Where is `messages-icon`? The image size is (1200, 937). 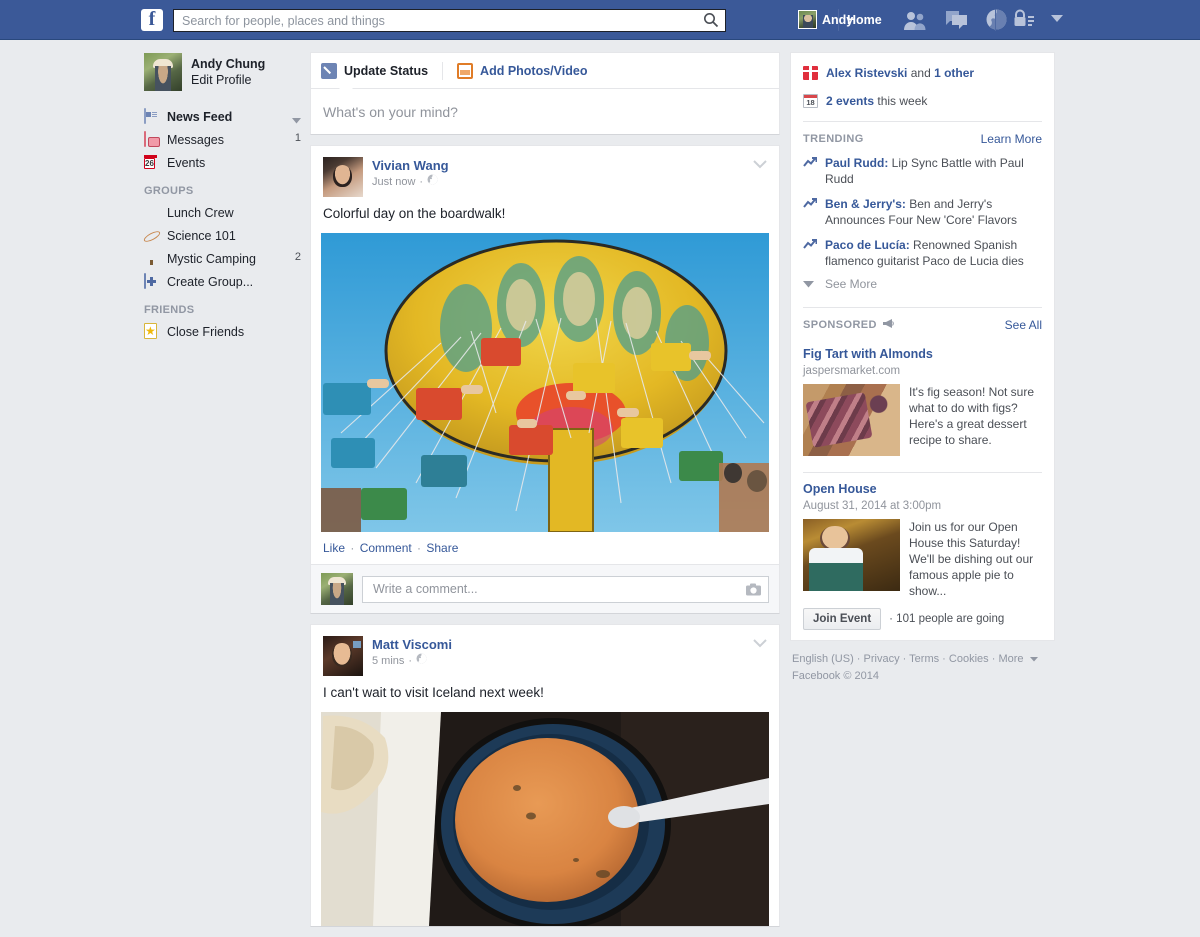 messages-icon is located at coordinates (956, 21).